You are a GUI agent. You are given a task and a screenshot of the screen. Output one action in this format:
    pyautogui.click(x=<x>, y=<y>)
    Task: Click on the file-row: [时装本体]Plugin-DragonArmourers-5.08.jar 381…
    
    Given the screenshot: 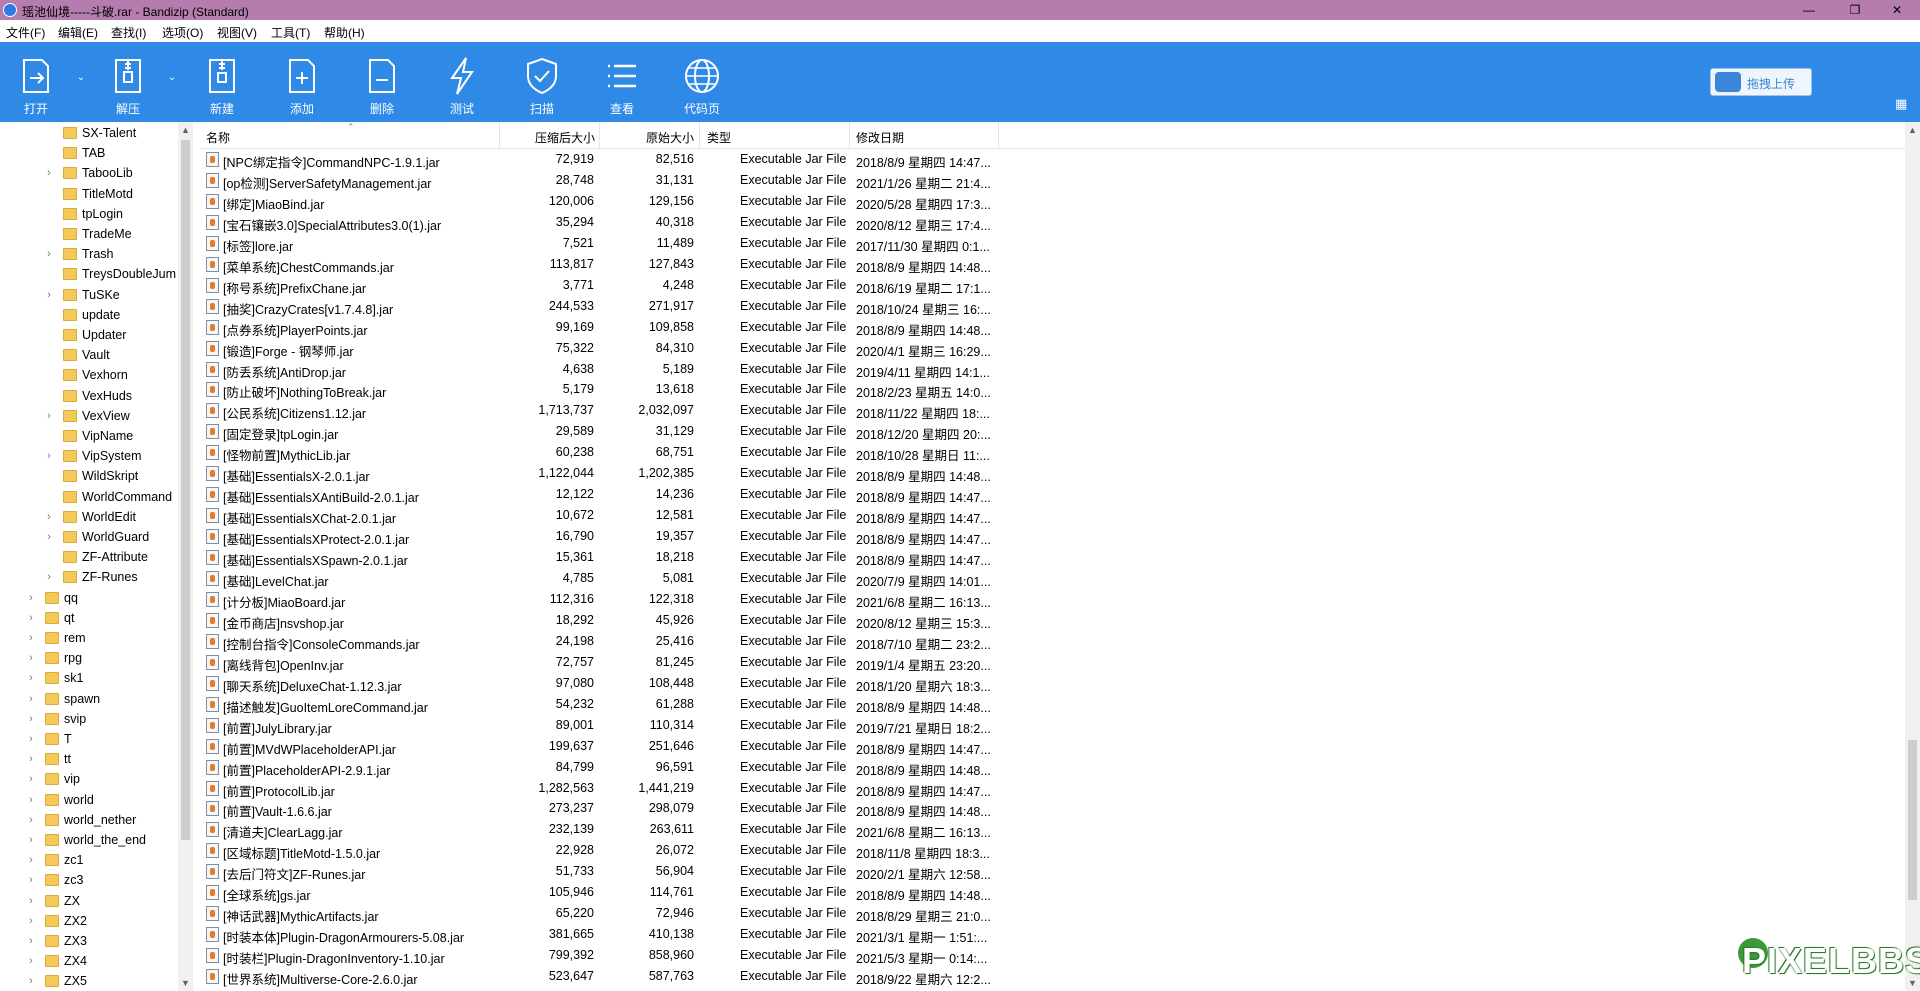 What is the action you would take?
    pyautogui.click(x=600, y=934)
    